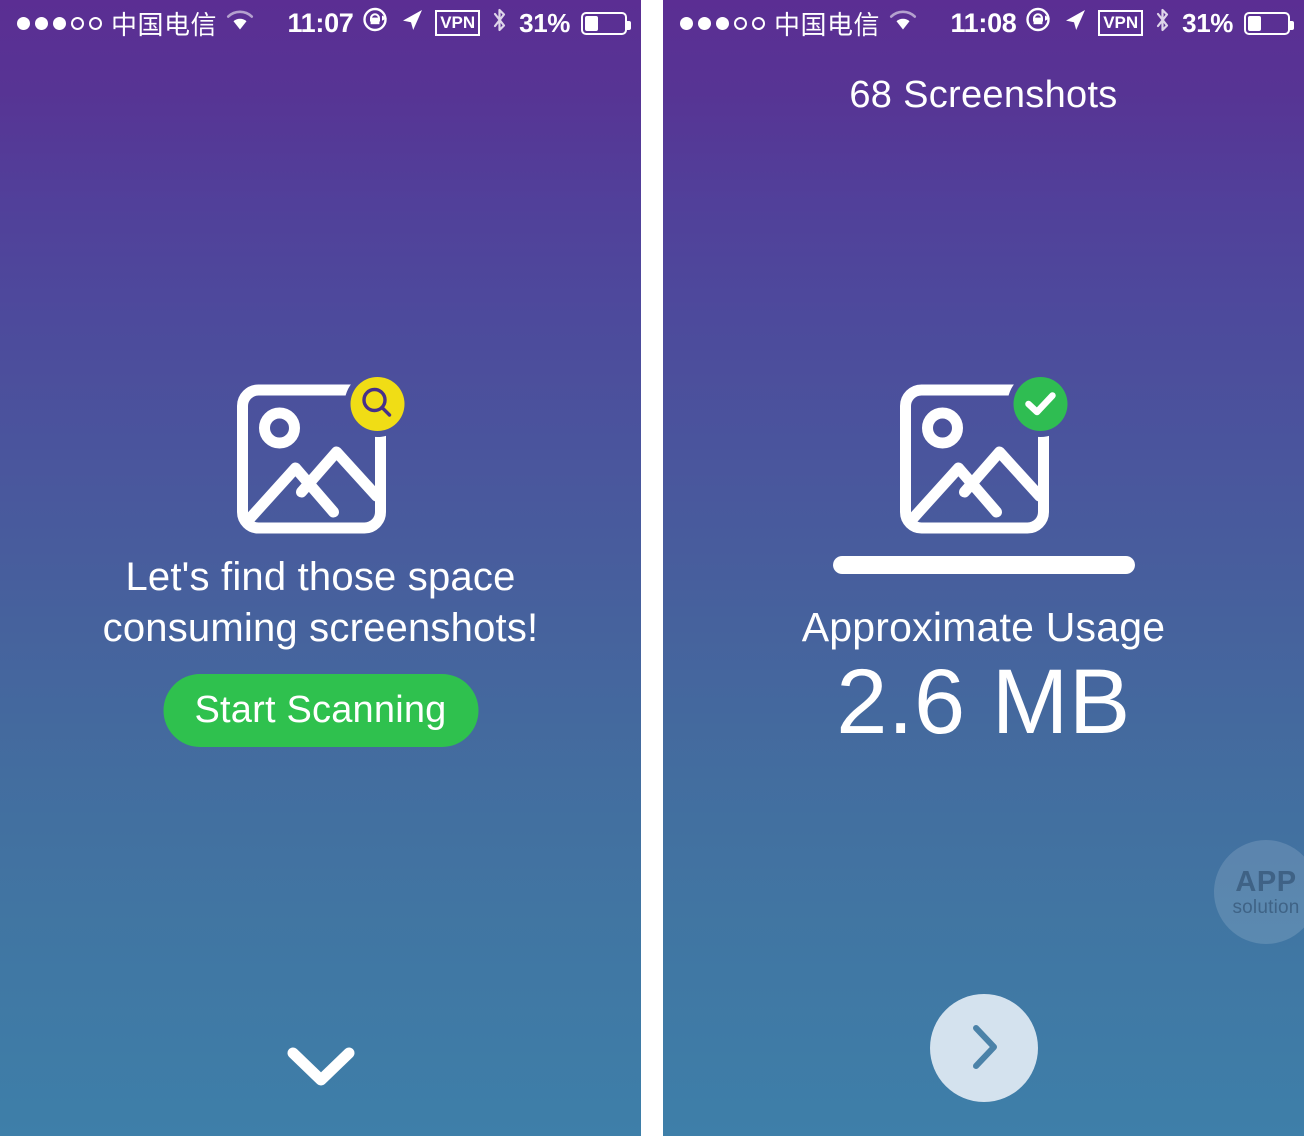  I want to click on usage-label: Approximate Usage, so click(983, 627).